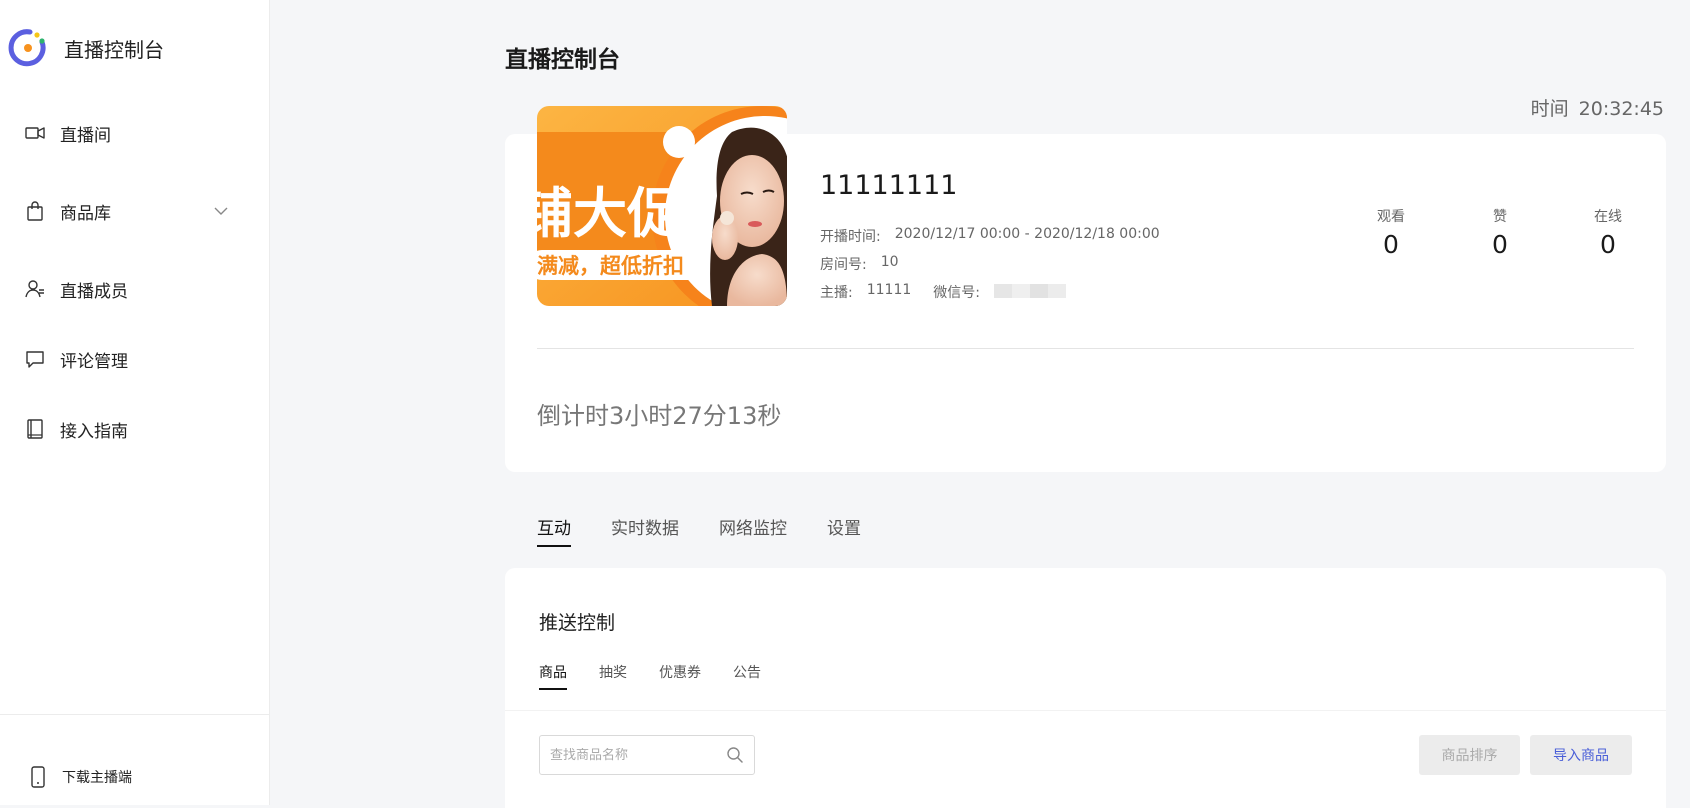 The width and height of the screenshot is (1690, 808). I want to click on tab-network-monitor: 网络监控, so click(753, 530).